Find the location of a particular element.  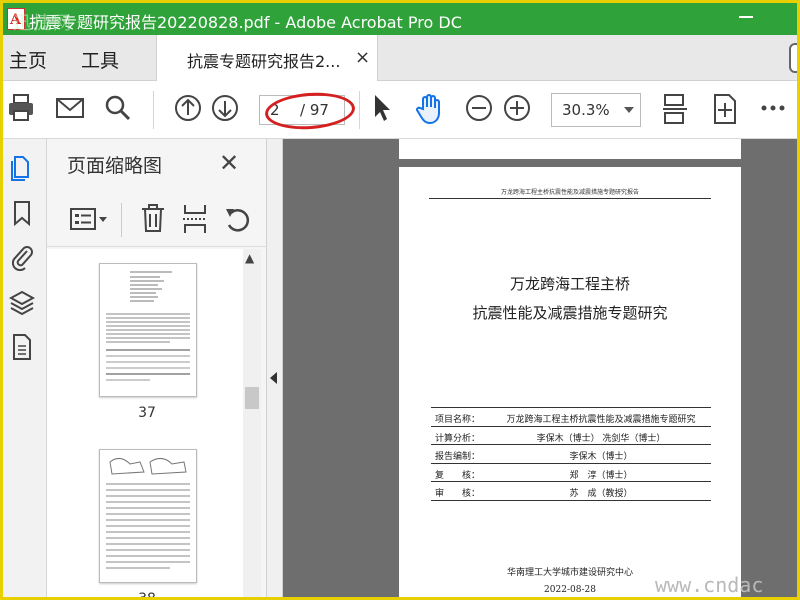

print-icon is located at coordinates (21, 108).